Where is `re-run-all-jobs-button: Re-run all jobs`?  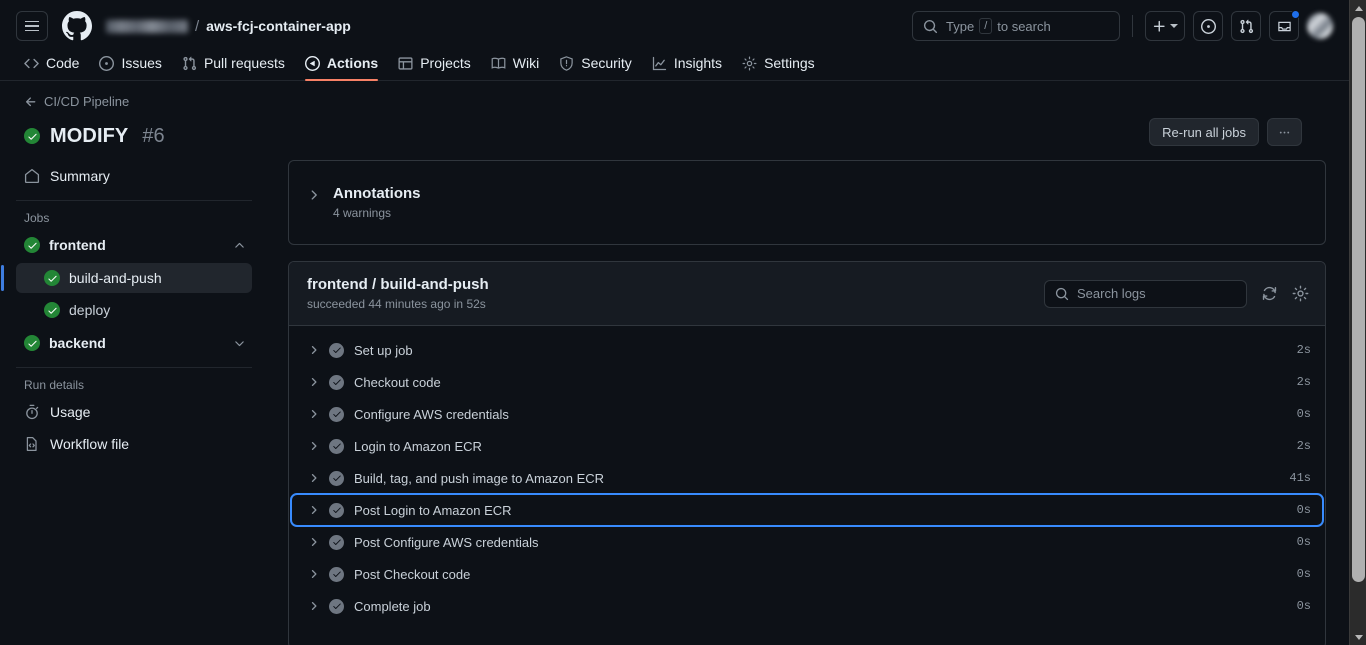 re-run-all-jobs-button: Re-run all jobs is located at coordinates (1204, 132).